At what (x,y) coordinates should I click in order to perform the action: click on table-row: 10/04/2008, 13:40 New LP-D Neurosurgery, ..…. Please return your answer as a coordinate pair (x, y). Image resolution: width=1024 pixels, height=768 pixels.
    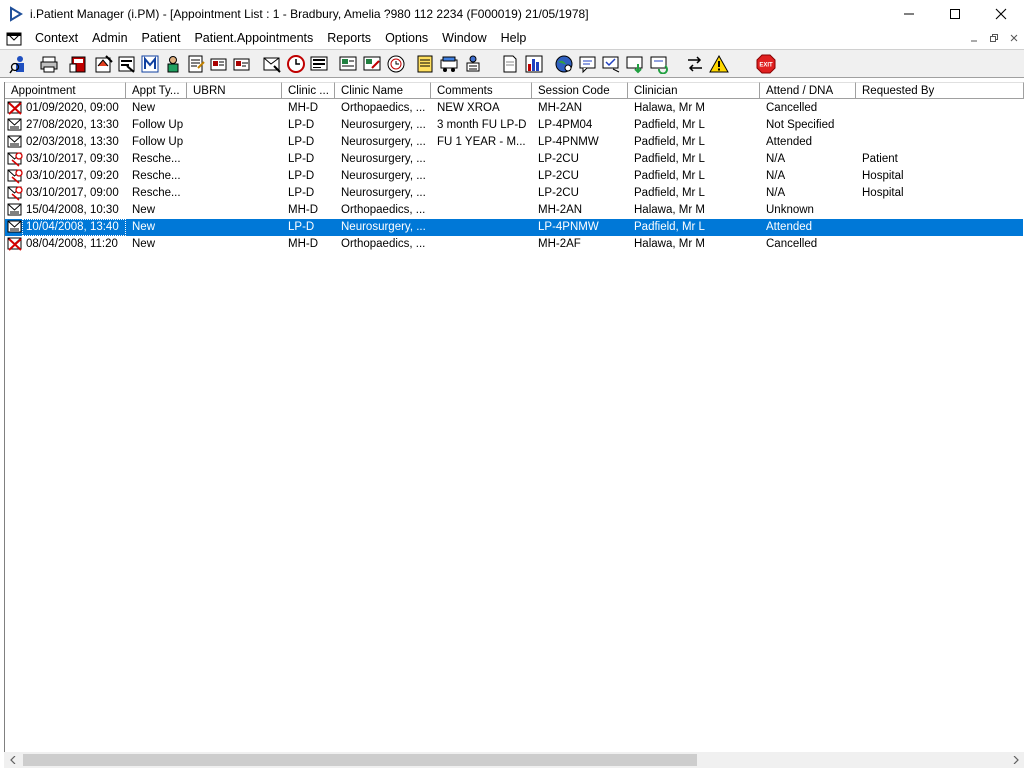
    Looking at the image, I should click on (514, 227).